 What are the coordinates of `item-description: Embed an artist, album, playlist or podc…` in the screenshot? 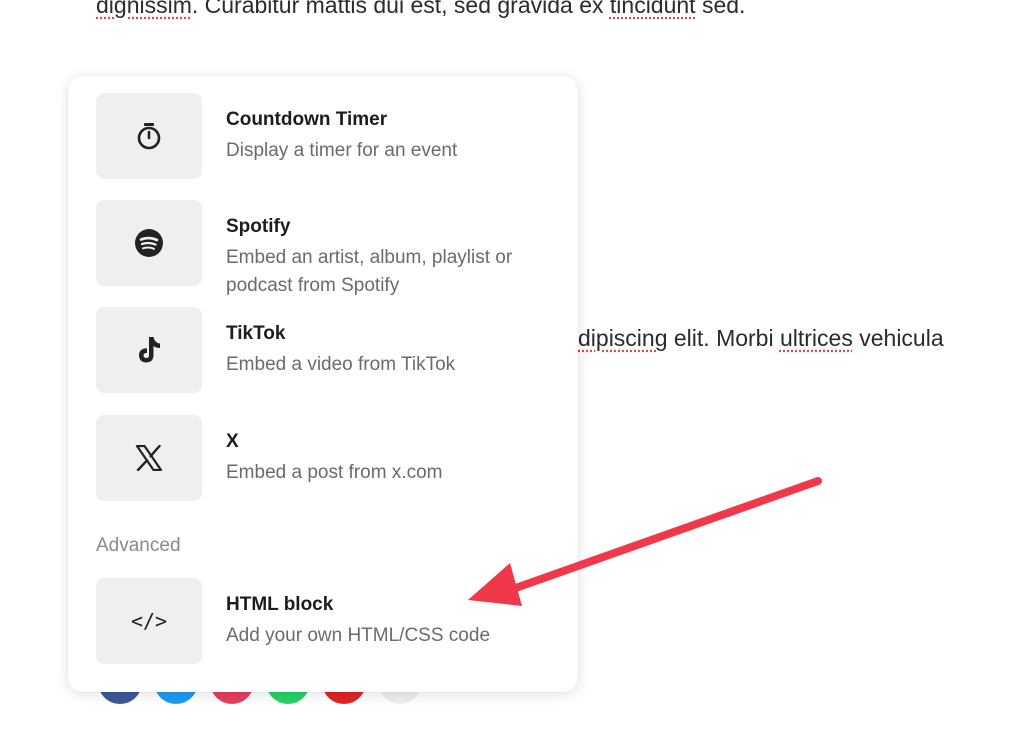 It's located at (369, 271).